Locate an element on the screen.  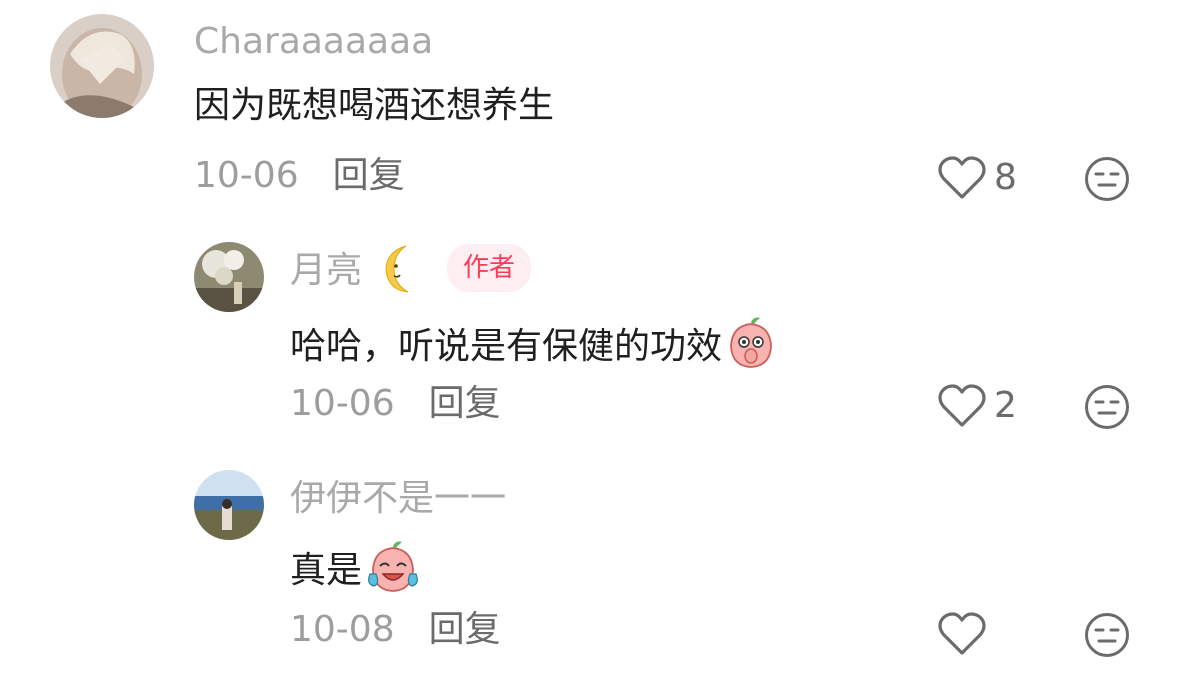
like-button is located at coordinates (962, 634).